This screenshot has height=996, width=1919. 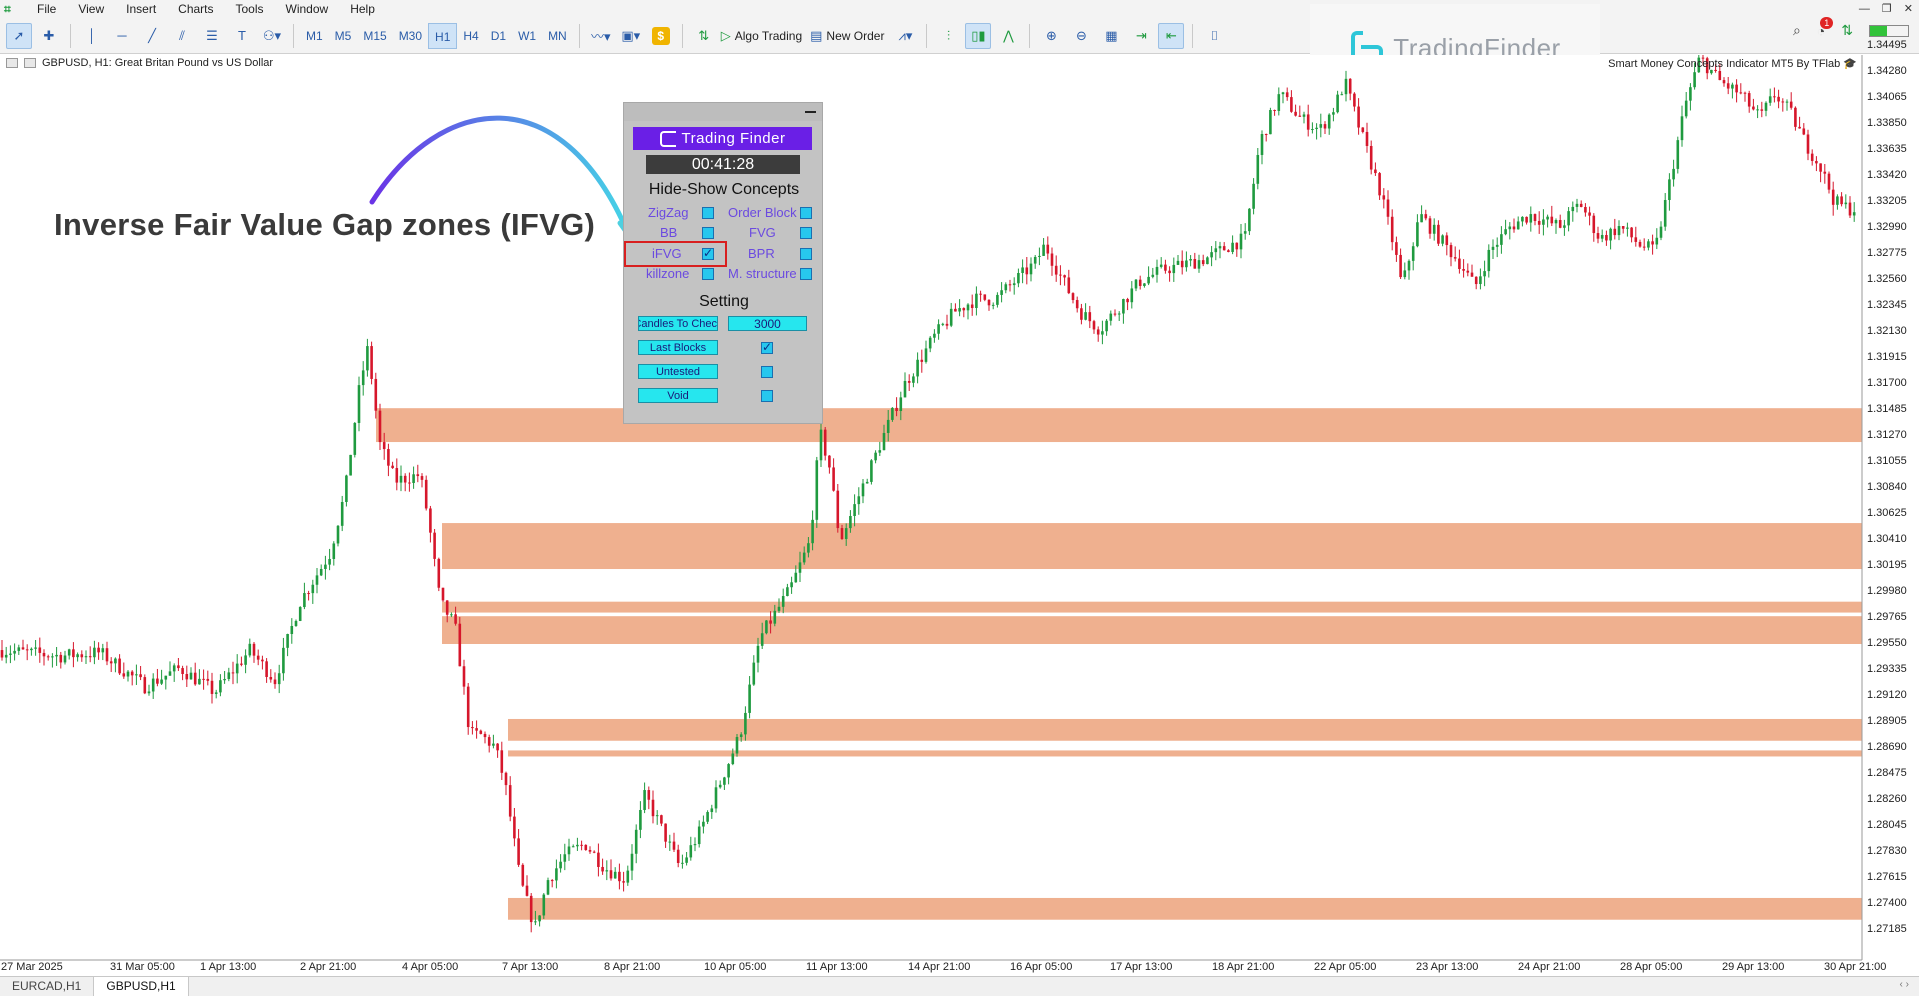 What do you see at coordinates (631, 36) in the screenshot?
I see `templates-icon: ▣▾` at bounding box center [631, 36].